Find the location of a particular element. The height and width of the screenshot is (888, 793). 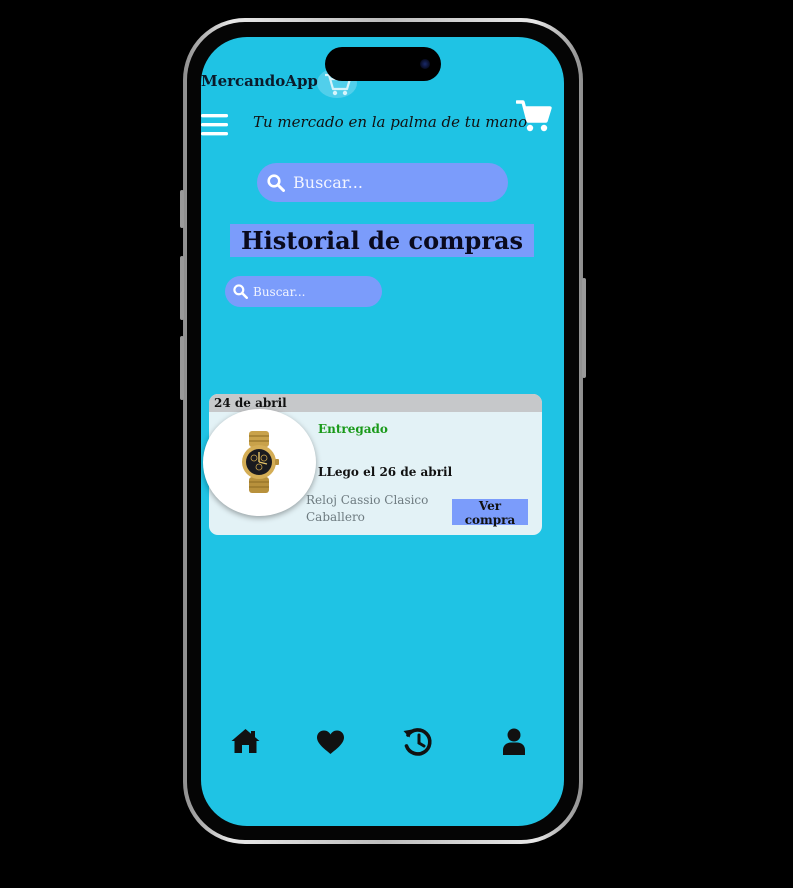

tagline: Tu mercado en la palma de tu mano is located at coordinates (390, 122).